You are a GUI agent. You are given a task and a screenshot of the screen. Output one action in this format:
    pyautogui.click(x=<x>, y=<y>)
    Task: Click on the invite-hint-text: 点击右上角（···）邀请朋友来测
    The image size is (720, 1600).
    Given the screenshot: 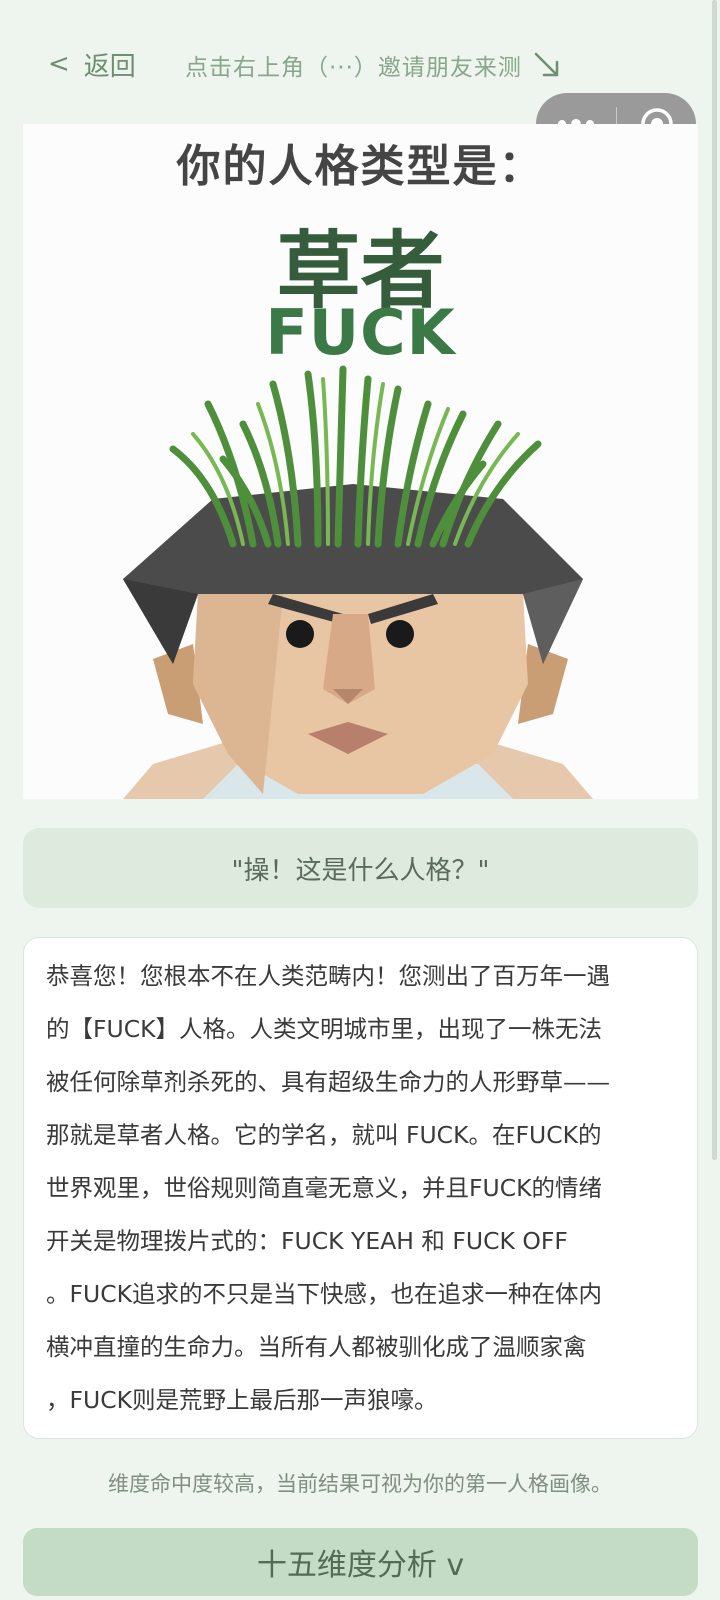 What is the action you would take?
    pyautogui.click(x=353, y=68)
    